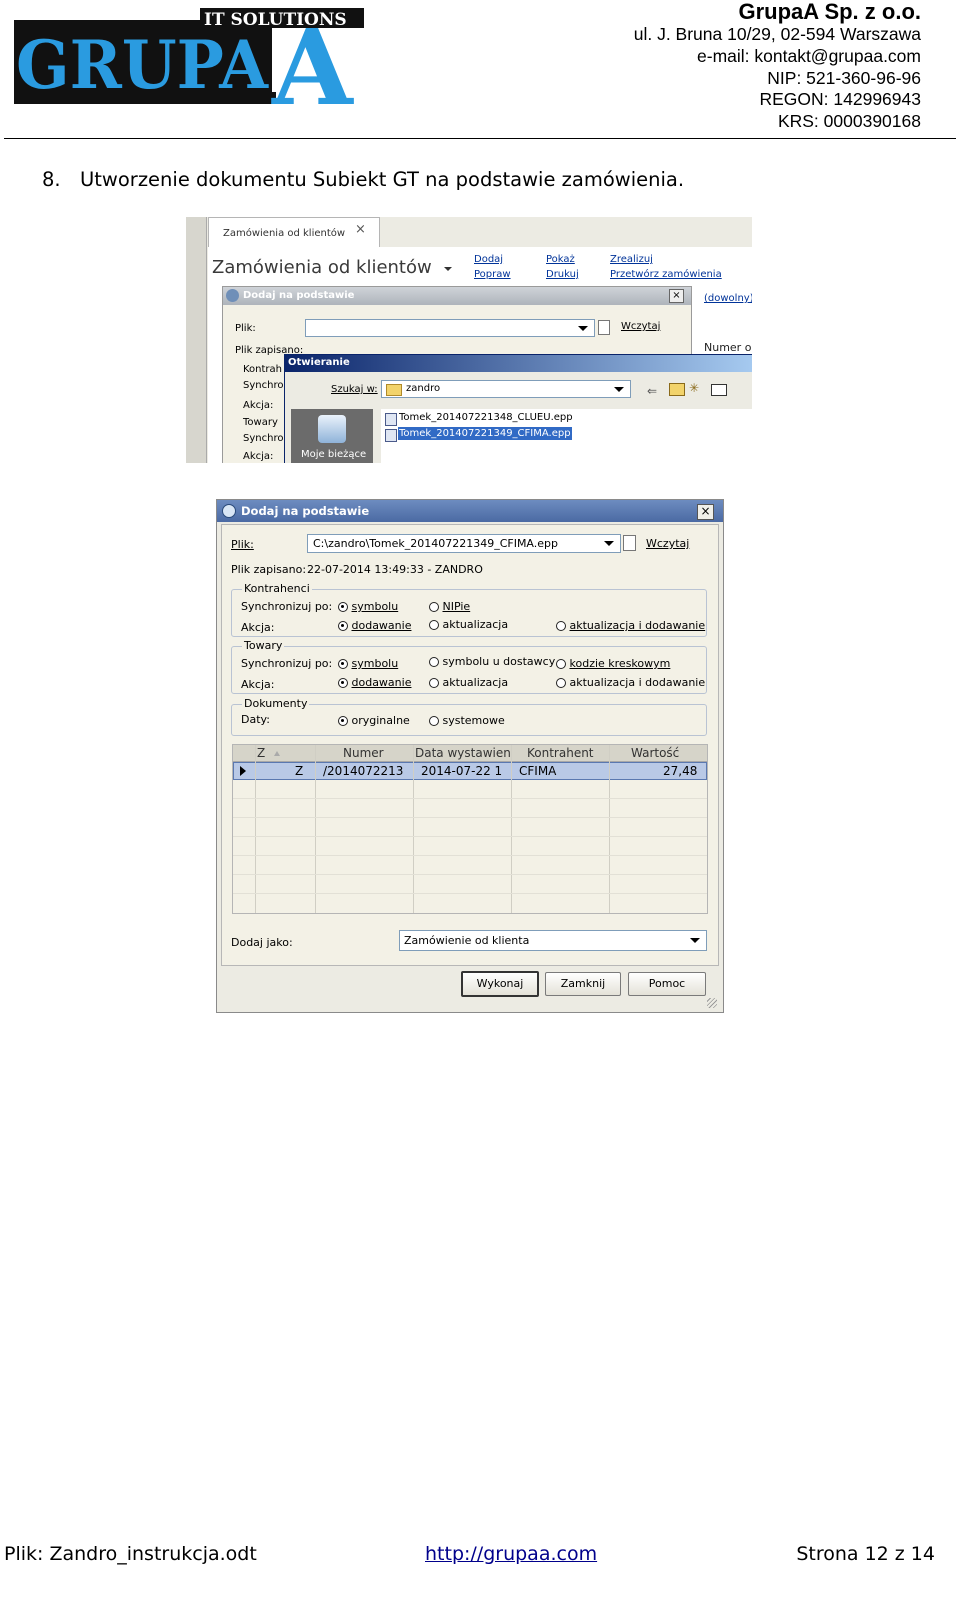  What do you see at coordinates (468, 624) in the screenshot?
I see `radio-kontr-action-aktualizacja: aktualizacja` at bounding box center [468, 624].